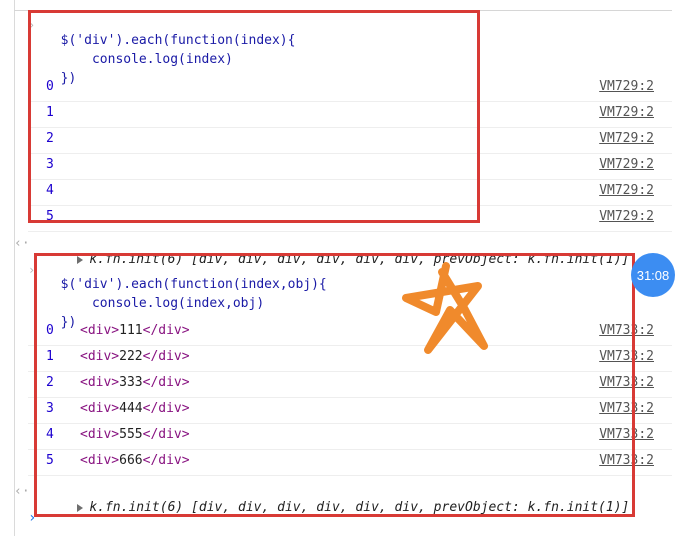 This screenshot has width=686, height=536. I want to click on dom-node: <div>444</div>, so click(135, 408).